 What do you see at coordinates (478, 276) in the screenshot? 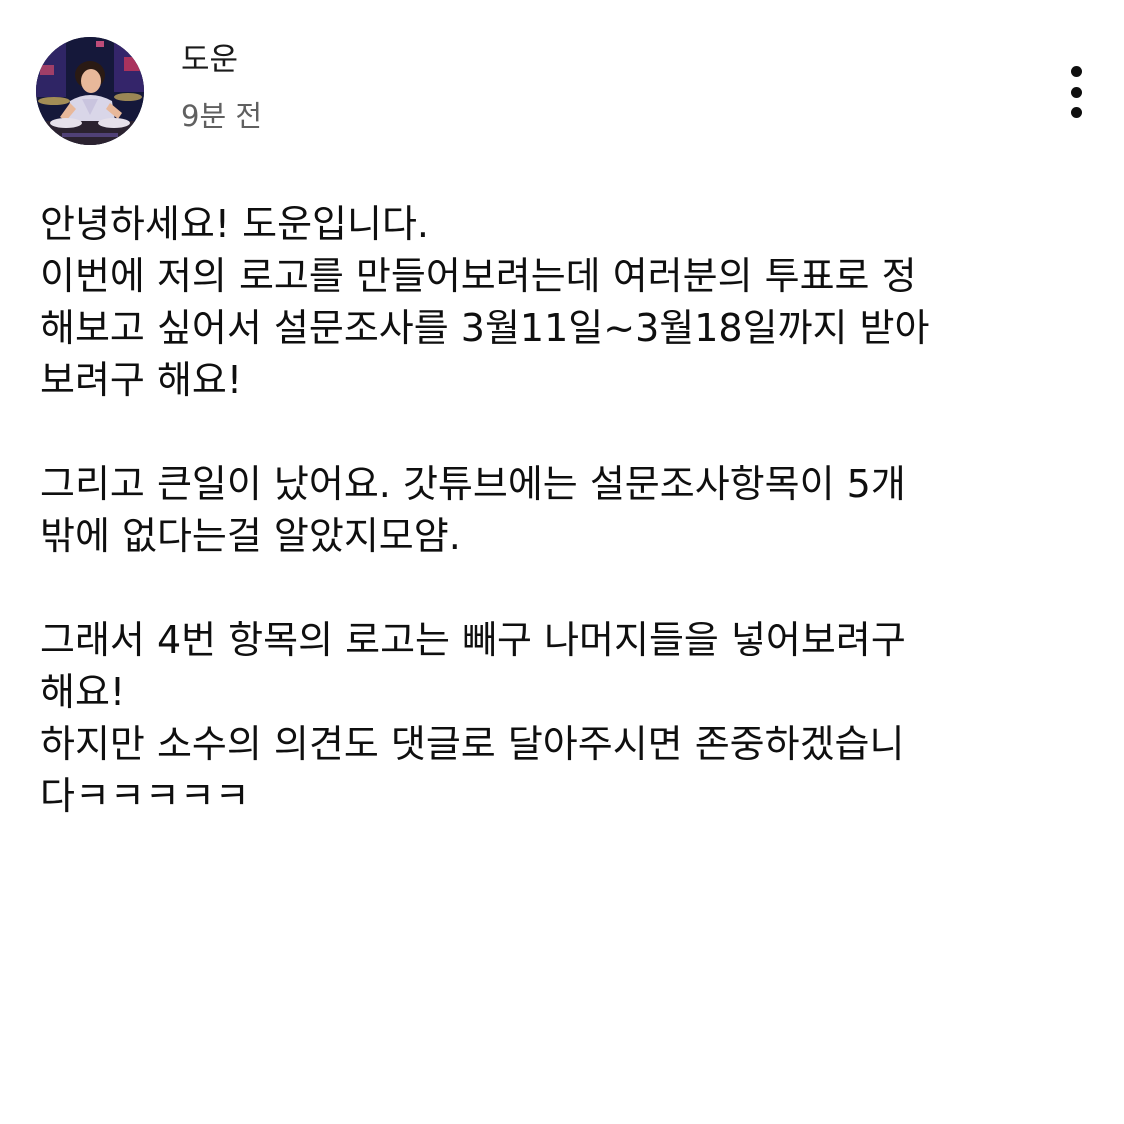
I see `post-body-line: 이번에 저의 로고를 만들어보려는데 여러분의 투표로 정` at bounding box center [478, 276].